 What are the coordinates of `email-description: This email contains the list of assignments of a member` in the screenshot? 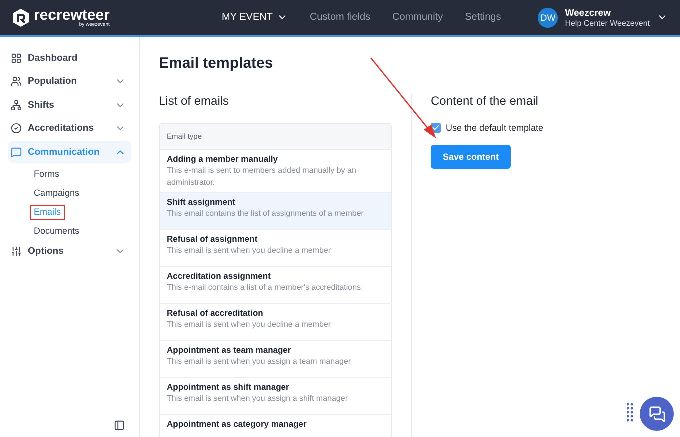 It's located at (266, 214).